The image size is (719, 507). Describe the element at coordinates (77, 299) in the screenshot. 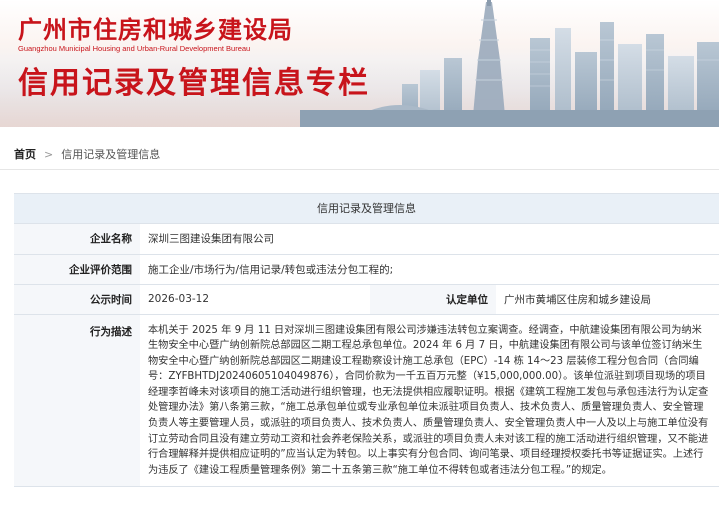

I see `publish-date-label: 公示时间` at that location.